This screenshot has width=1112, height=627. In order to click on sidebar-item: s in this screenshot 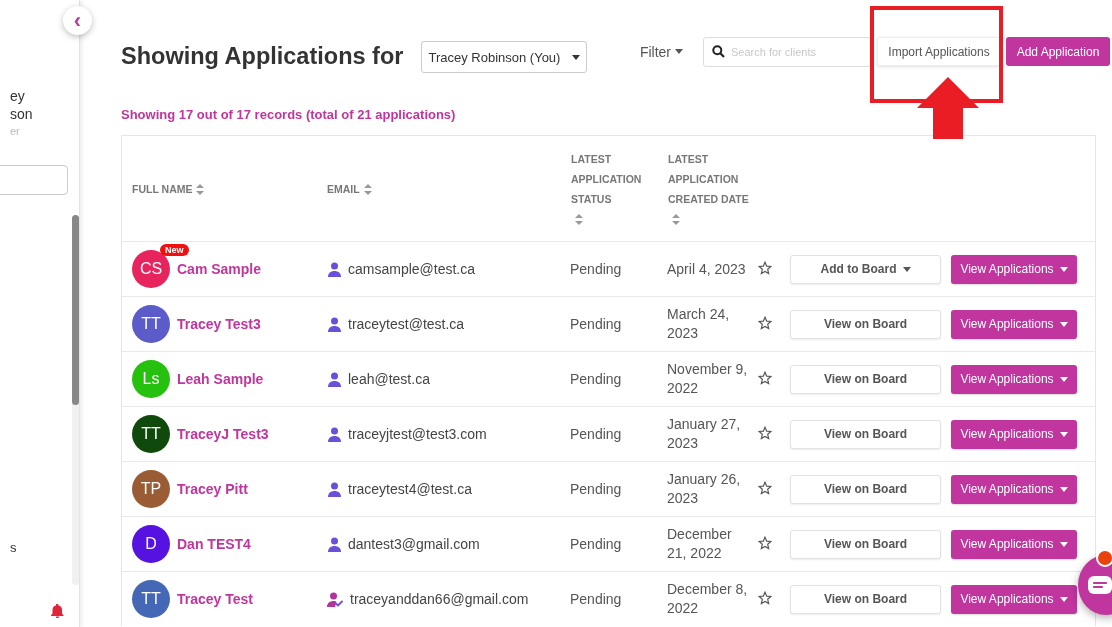, I will do `click(13, 547)`.